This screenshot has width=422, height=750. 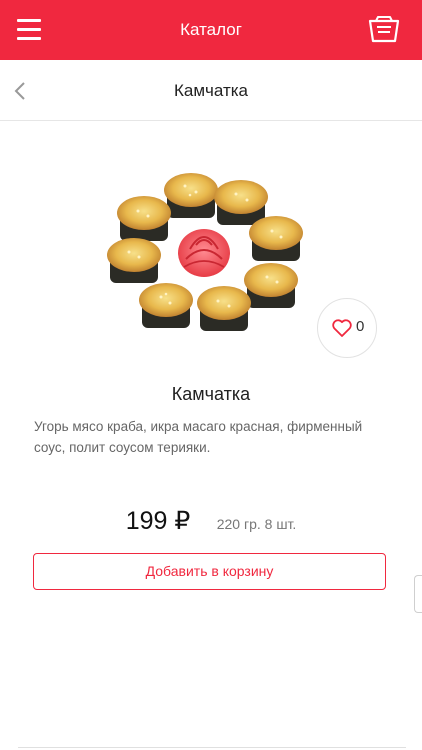 I want to click on page-title: Камчатка, so click(x=211, y=90).